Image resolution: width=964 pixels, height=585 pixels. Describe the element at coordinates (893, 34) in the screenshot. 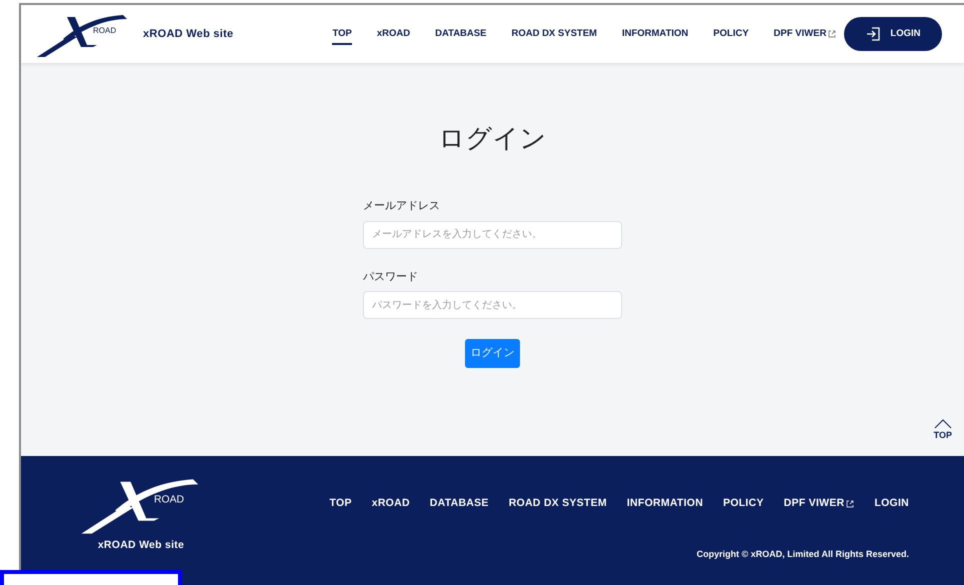

I see `login-button: LOGIN` at that location.